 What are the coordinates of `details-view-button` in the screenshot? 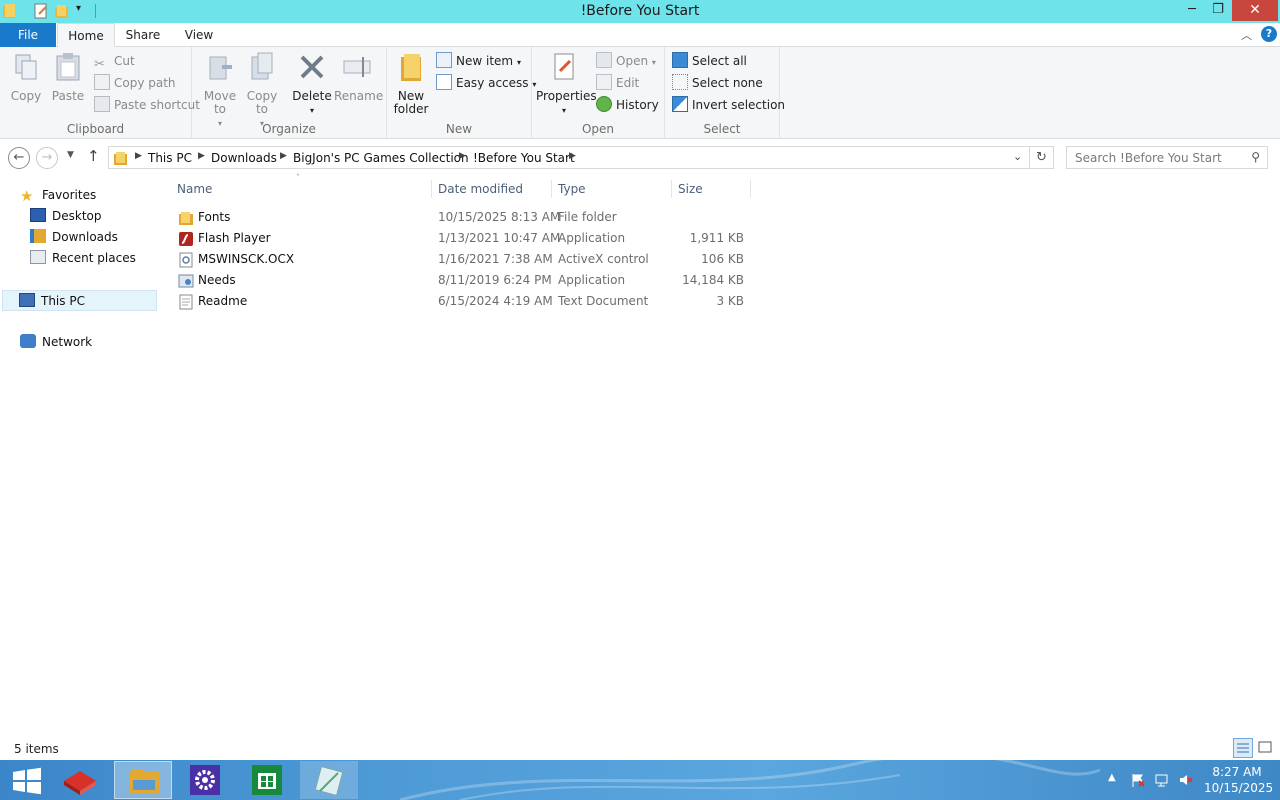 It's located at (1243, 748).